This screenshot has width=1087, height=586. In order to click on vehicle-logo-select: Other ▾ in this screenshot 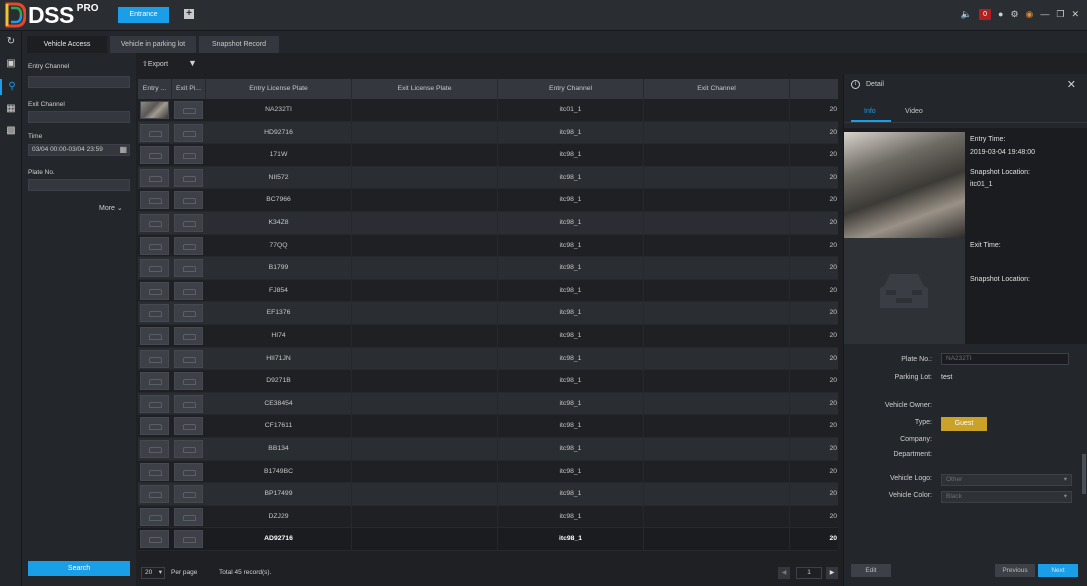, I will do `click(1006, 480)`.